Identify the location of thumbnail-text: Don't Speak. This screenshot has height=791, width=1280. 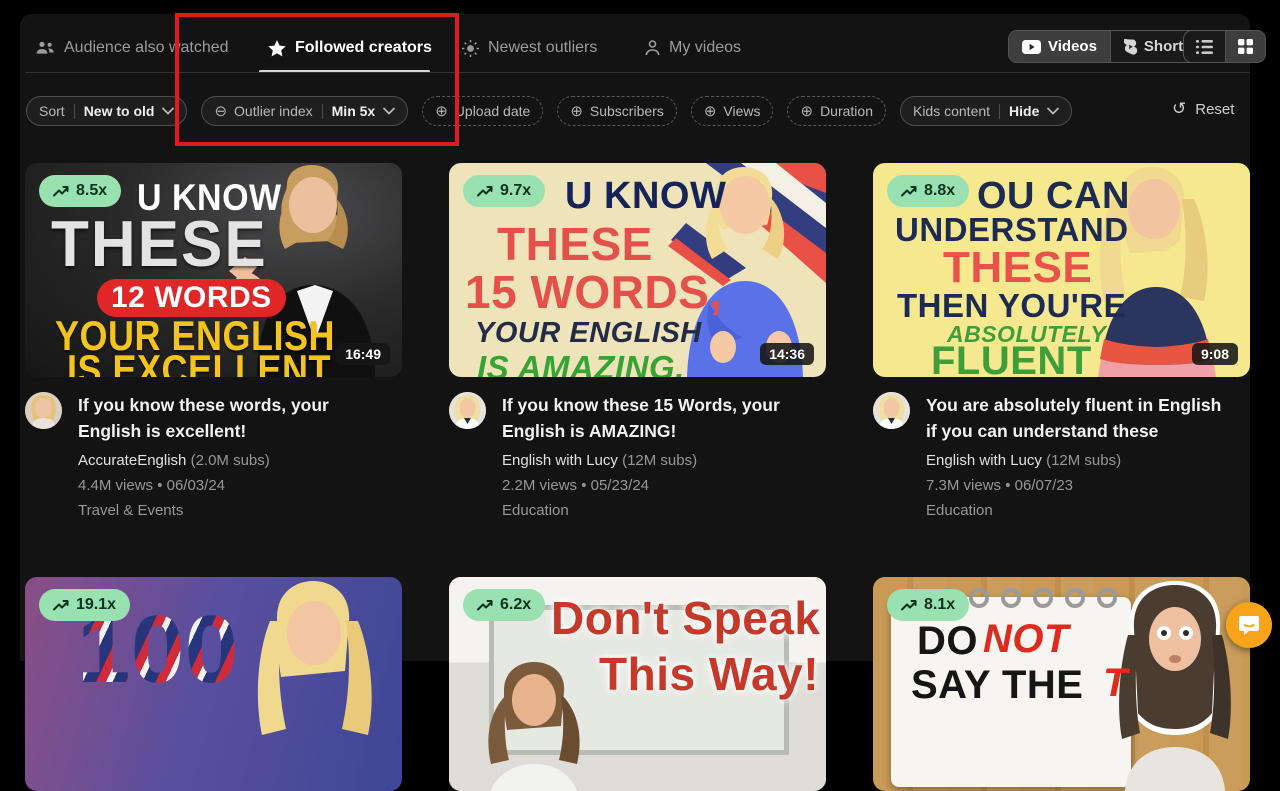
(686, 618).